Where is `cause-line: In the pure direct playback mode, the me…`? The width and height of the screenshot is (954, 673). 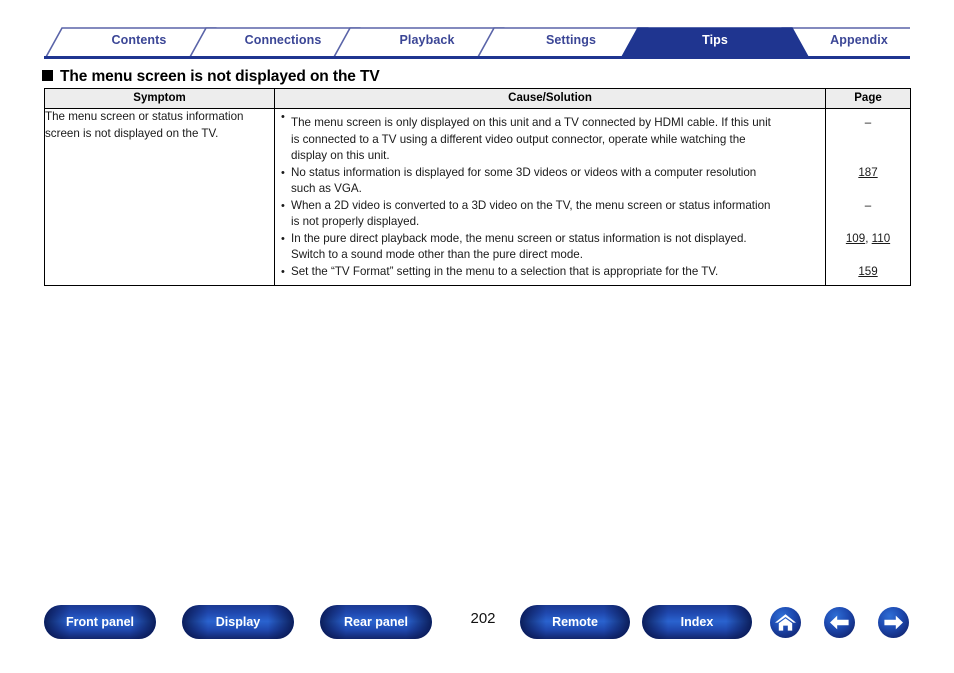 cause-line: In the pure direct playback mode, the me… is located at coordinates (519, 238).